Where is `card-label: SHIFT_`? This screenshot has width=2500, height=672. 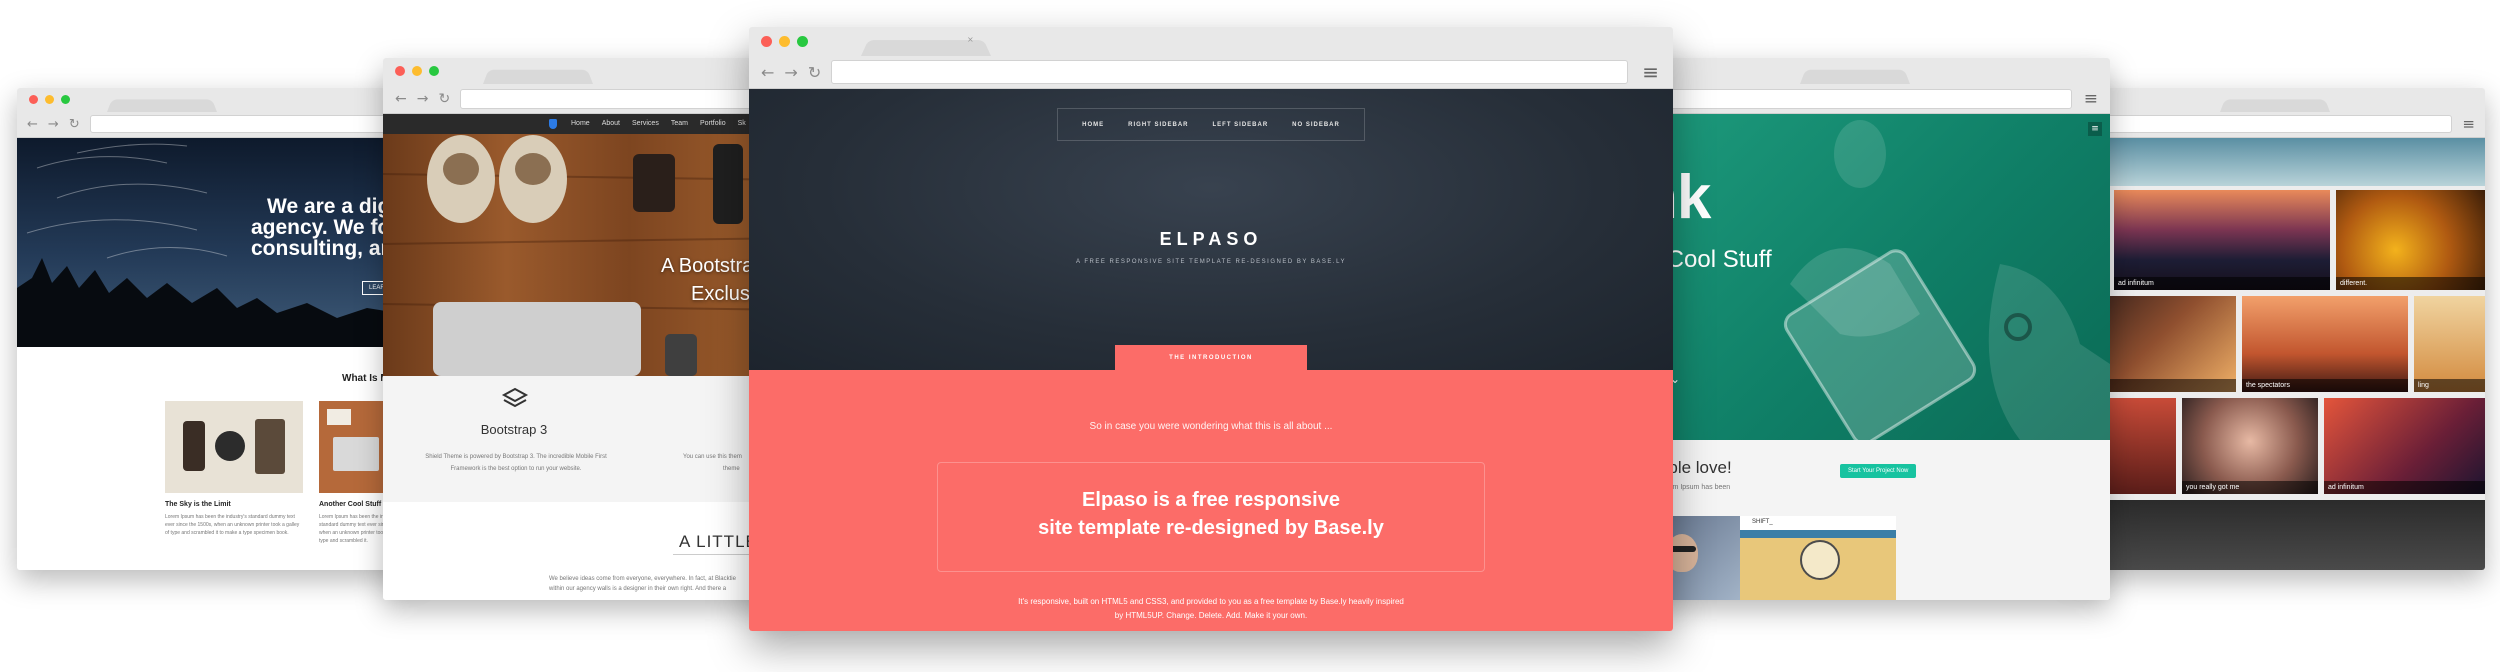 card-label: SHIFT_ is located at coordinates (1762, 522).